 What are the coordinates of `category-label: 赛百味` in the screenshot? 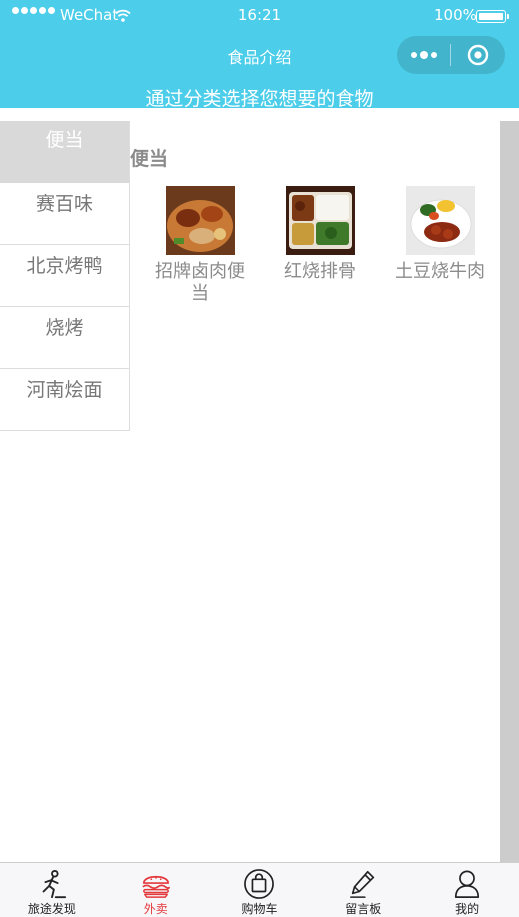 It's located at (64, 204).